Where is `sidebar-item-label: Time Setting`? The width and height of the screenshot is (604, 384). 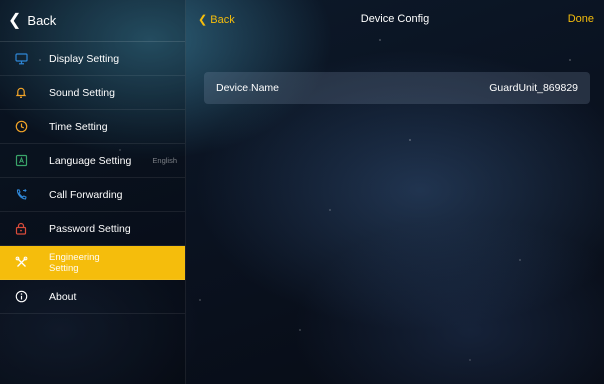 sidebar-item-label: Time Setting is located at coordinates (78, 126).